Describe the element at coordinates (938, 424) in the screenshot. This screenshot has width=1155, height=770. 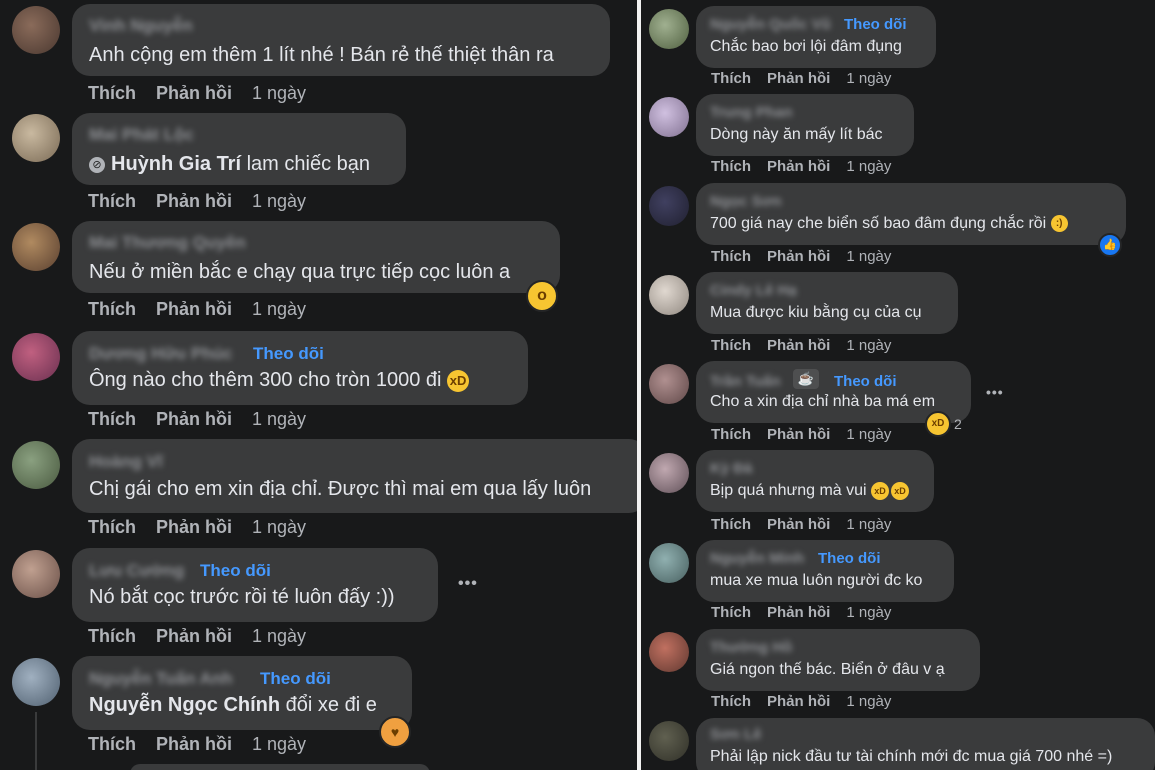
I see `laugh-reaction-icon: xD` at that location.